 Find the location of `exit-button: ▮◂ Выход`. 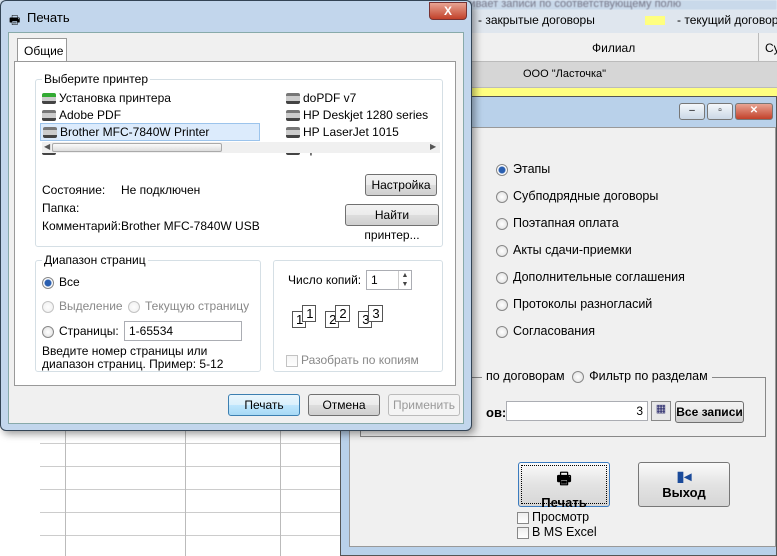

exit-button: ▮◂ Выход is located at coordinates (684, 484).